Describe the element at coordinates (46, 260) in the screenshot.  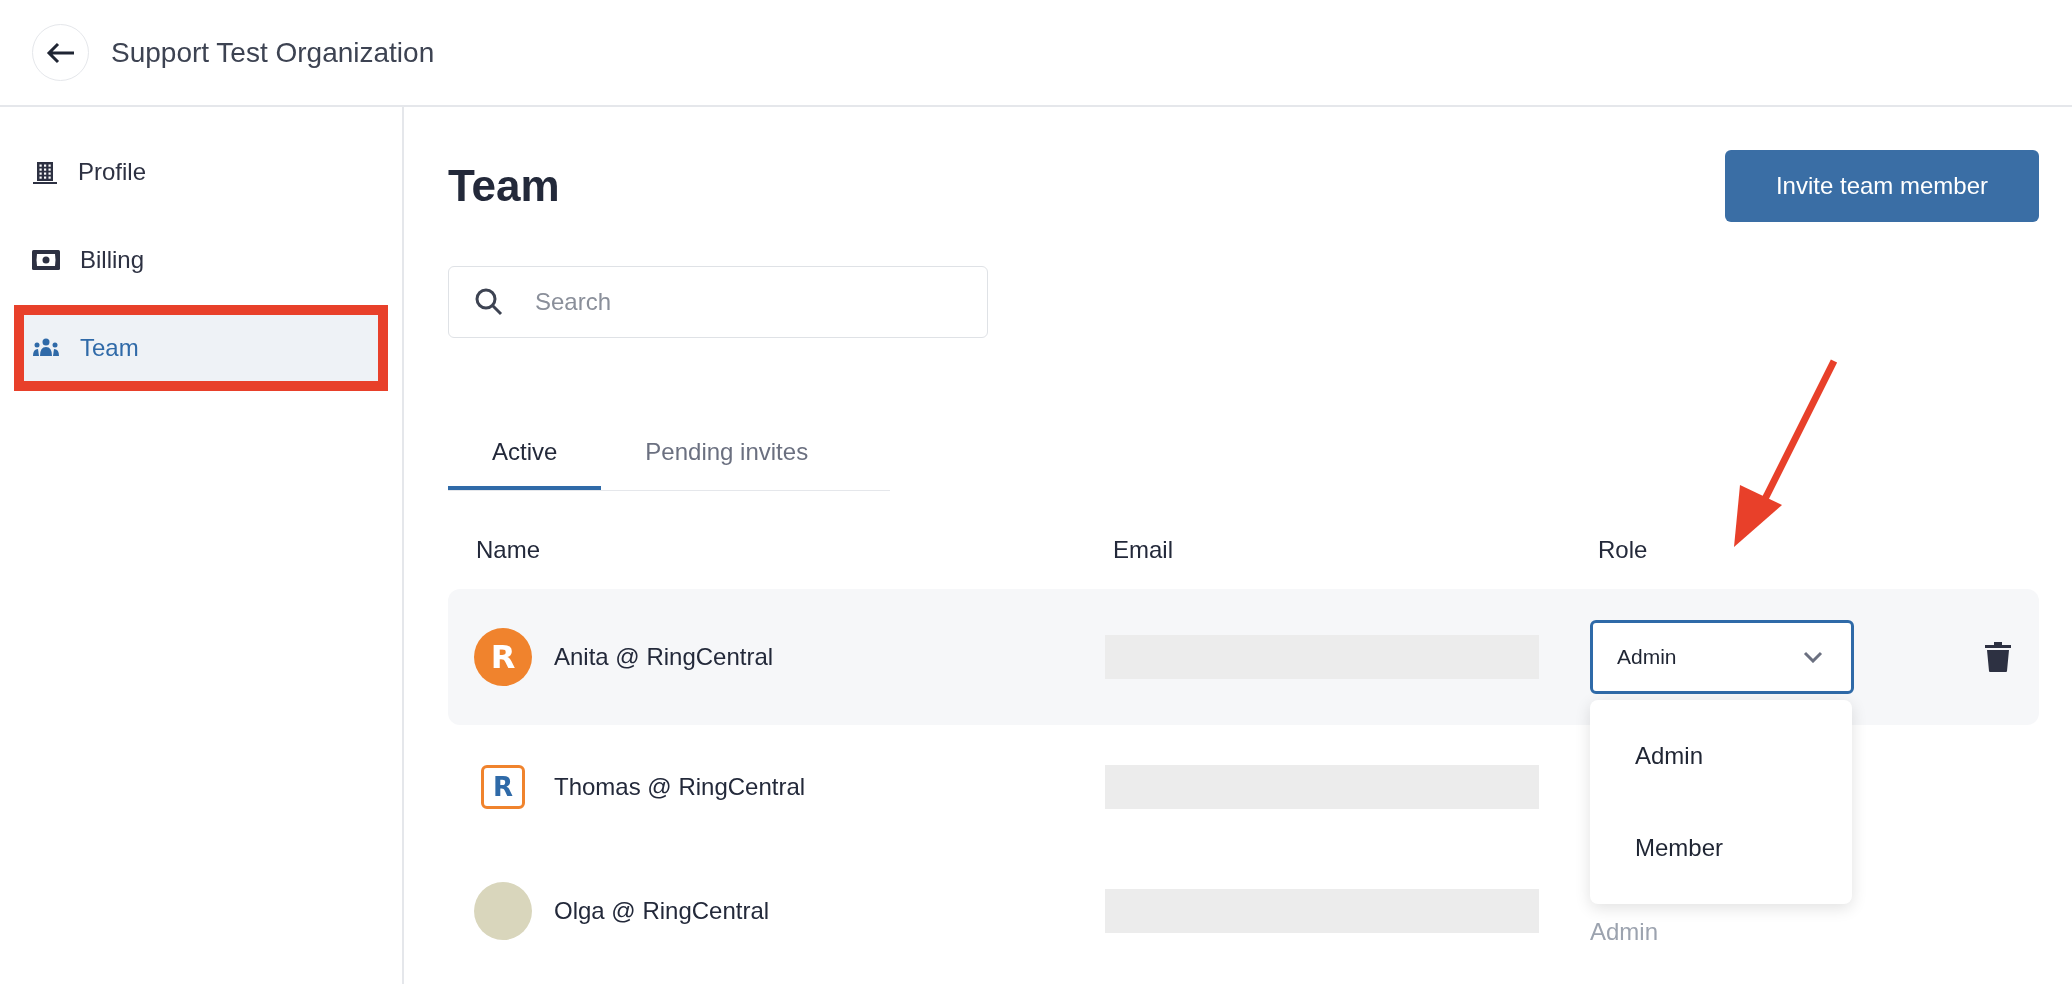
I see `banknote-icon` at that location.